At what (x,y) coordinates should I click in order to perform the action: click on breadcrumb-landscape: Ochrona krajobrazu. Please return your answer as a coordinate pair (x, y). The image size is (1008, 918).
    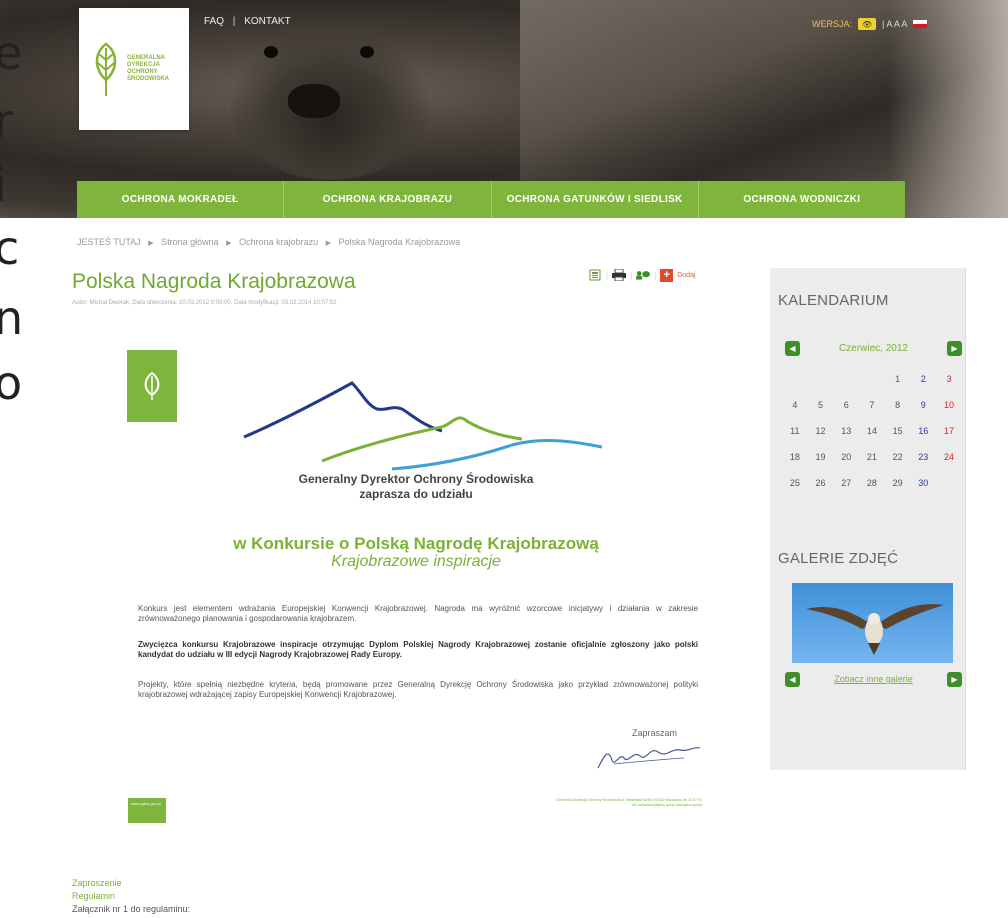
    Looking at the image, I should click on (278, 242).